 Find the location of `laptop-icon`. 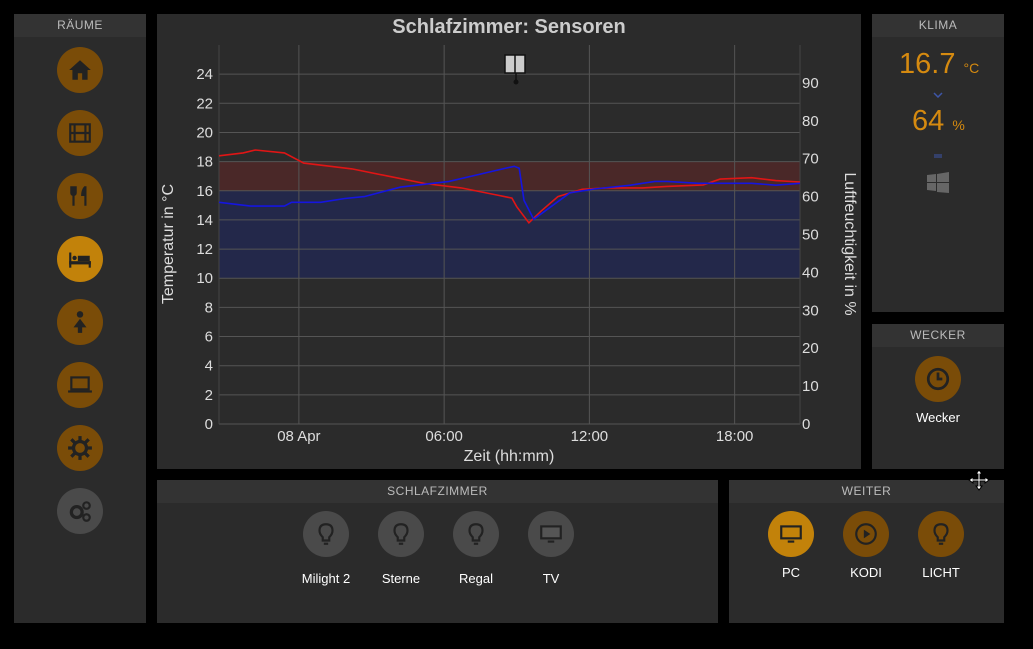

laptop-icon is located at coordinates (80, 384).